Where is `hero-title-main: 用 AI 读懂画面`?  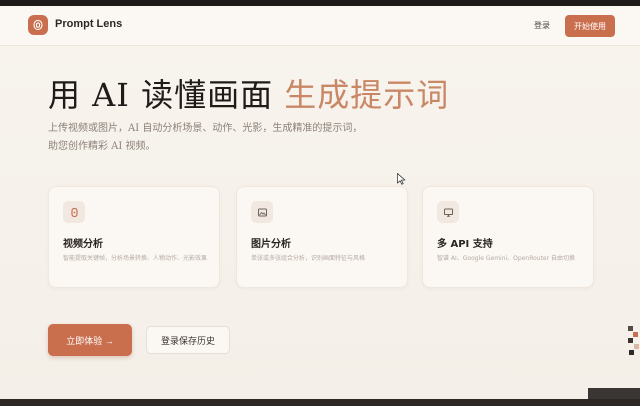 hero-title-main: 用 AI 读懂画面 is located at coordinates (166, 95).